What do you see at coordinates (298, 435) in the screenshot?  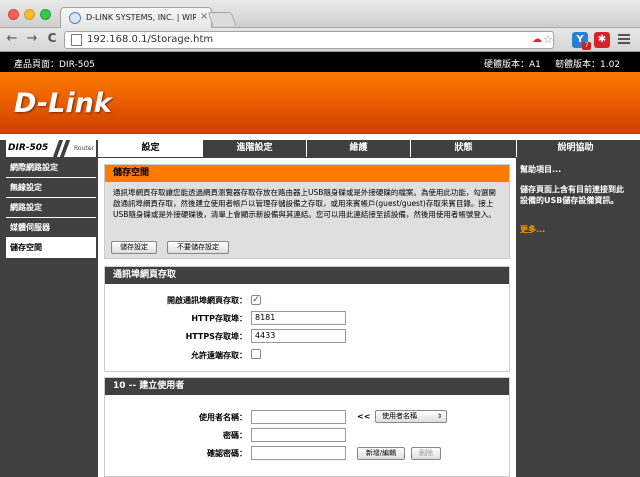 I see `password-input` at bounding box center [298, 435].